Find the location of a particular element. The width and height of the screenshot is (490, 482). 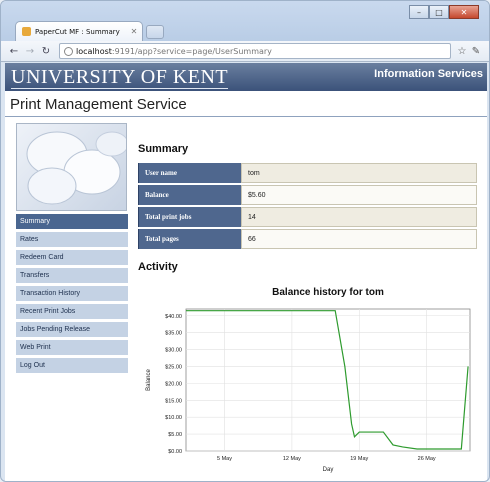

y-tick-label: $35.00 is located at coordinates (173, 334).